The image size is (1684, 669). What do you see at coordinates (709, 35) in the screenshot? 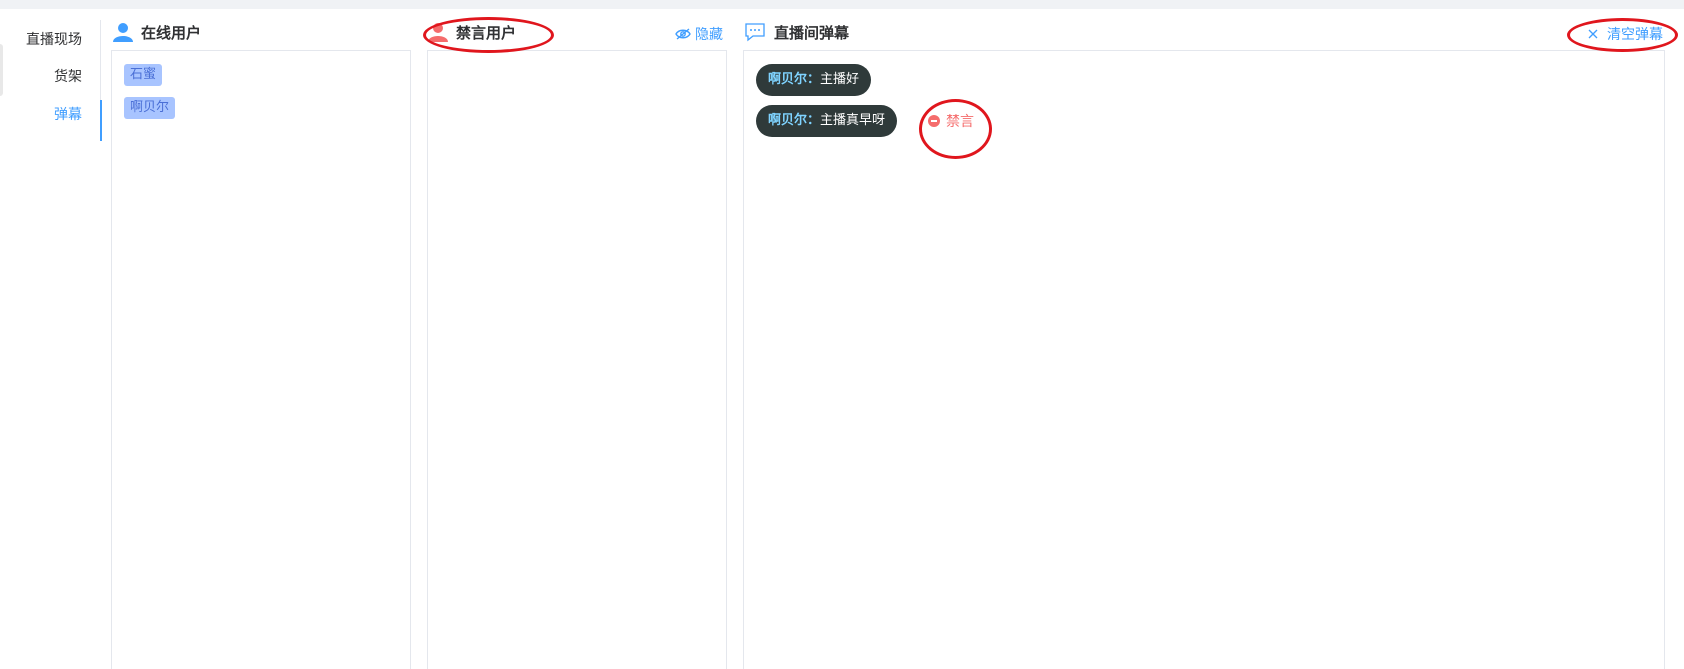
I see `hide-label: 隐藏` at bounding box center [709, 35].